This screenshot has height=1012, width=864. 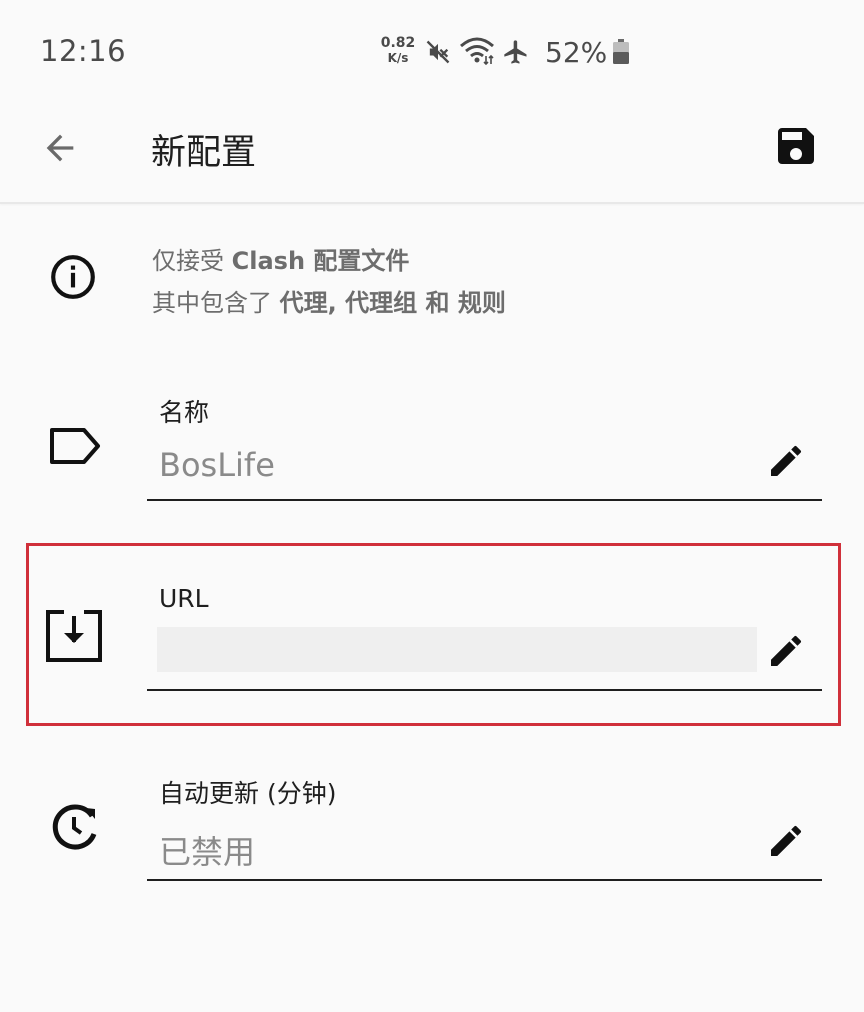 I want to click on info-line-2-prefix: 其中包含了, so click(x=216, y=303).